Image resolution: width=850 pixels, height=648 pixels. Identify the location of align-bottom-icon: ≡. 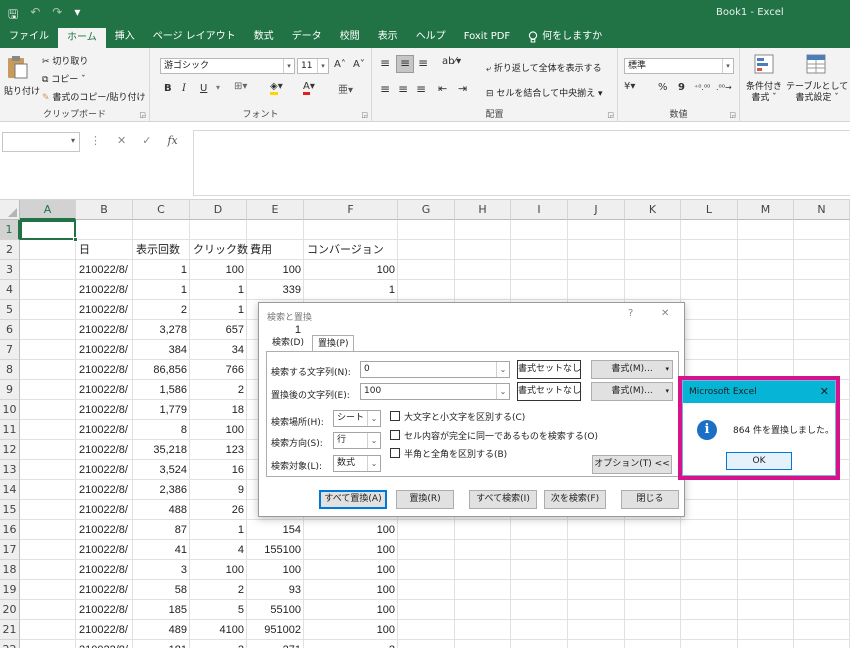
(423, 63).